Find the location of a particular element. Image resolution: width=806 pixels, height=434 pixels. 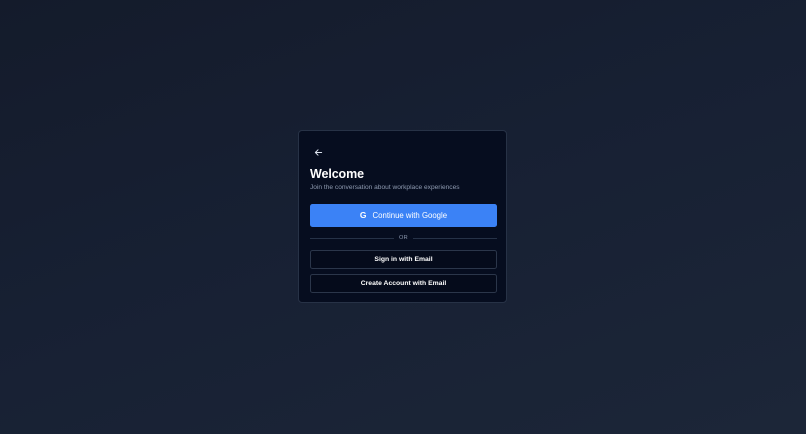

divider-line-left is located at coordinates (352, 238).